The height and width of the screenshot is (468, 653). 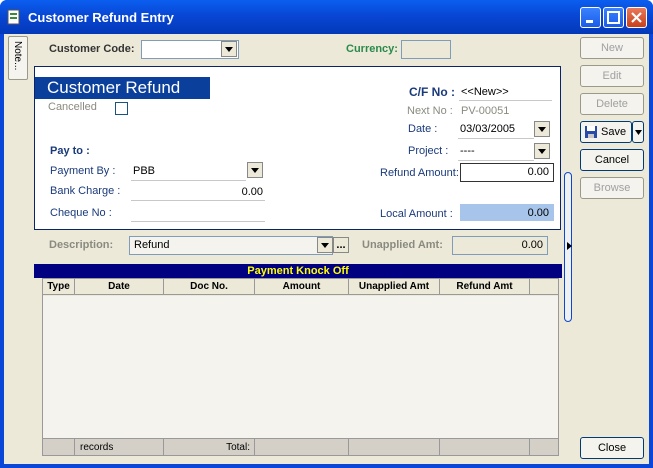 What do you see at coordinates (224, 192) in the screenshot?
I see `bank-charge-value: 0.00` at bounding box center [224, 192].